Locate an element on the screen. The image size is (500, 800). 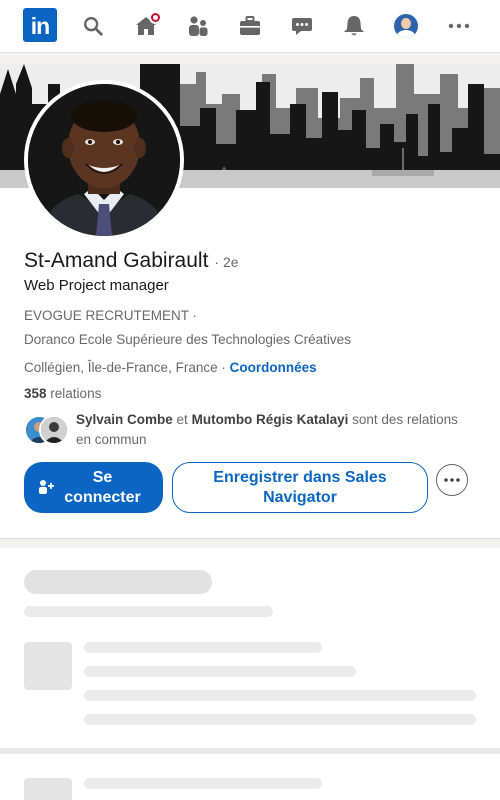
profile-name-row: St-Amand Gabirault · 2e is located at coordinates (131, 261).